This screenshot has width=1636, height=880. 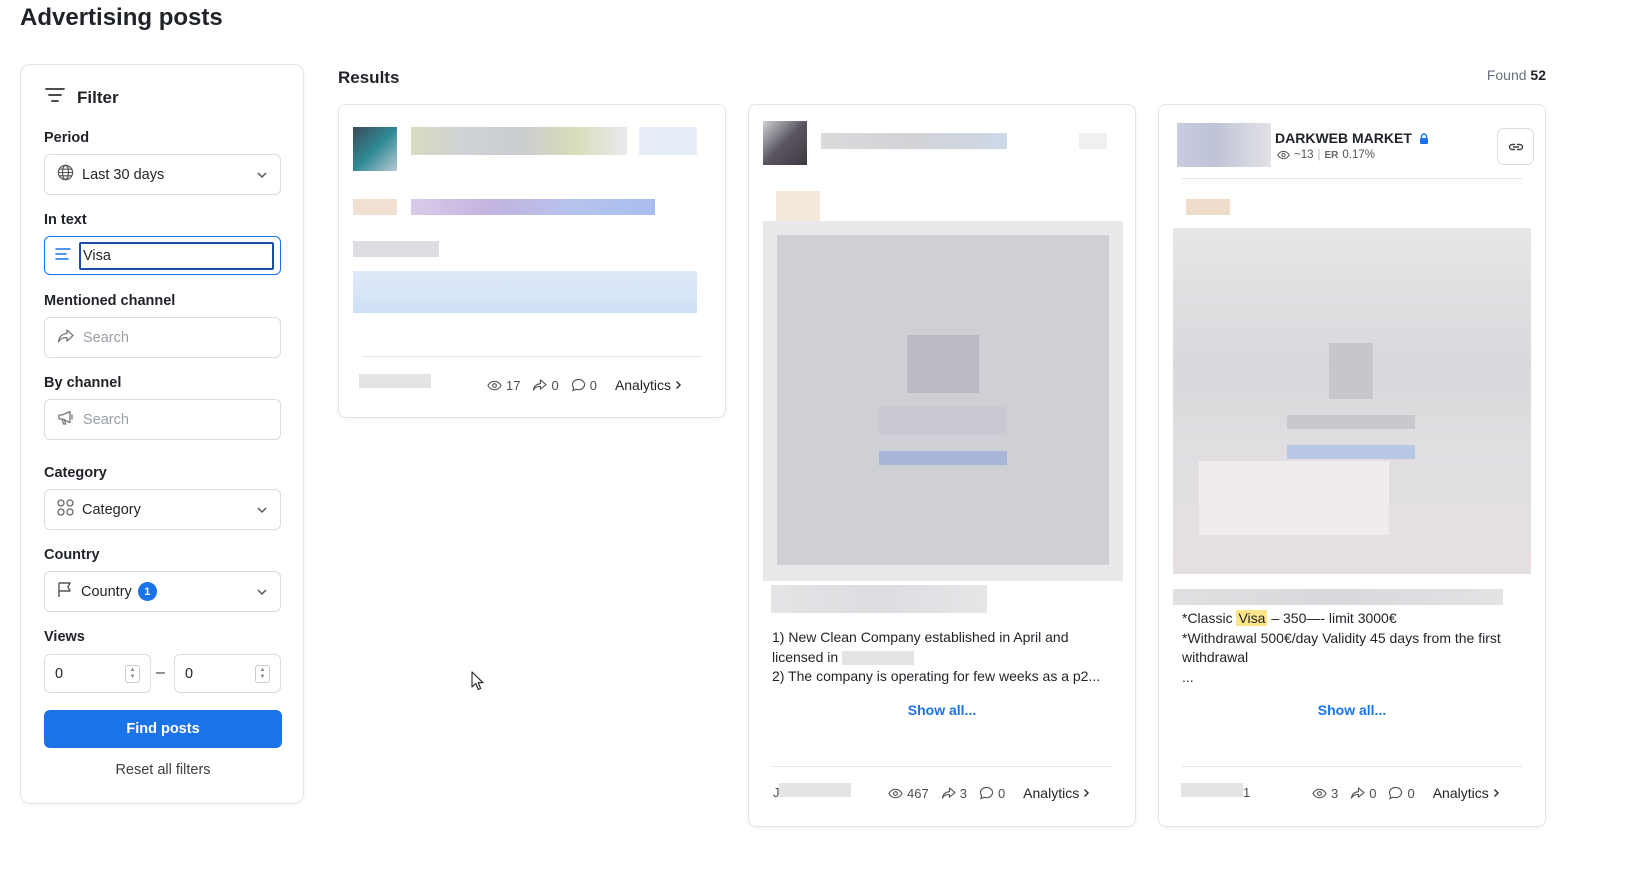 I want to click on author-suffix: 1, so click(x=1246, y=792).